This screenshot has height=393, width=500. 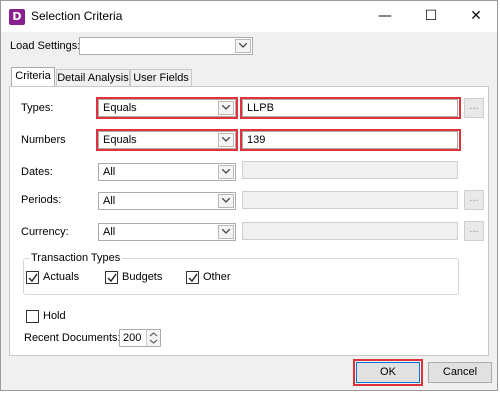 What do you see at coordinates (350, 231) in the screenshot?
I see `currency-value-input` at bounding box center [350, 231].